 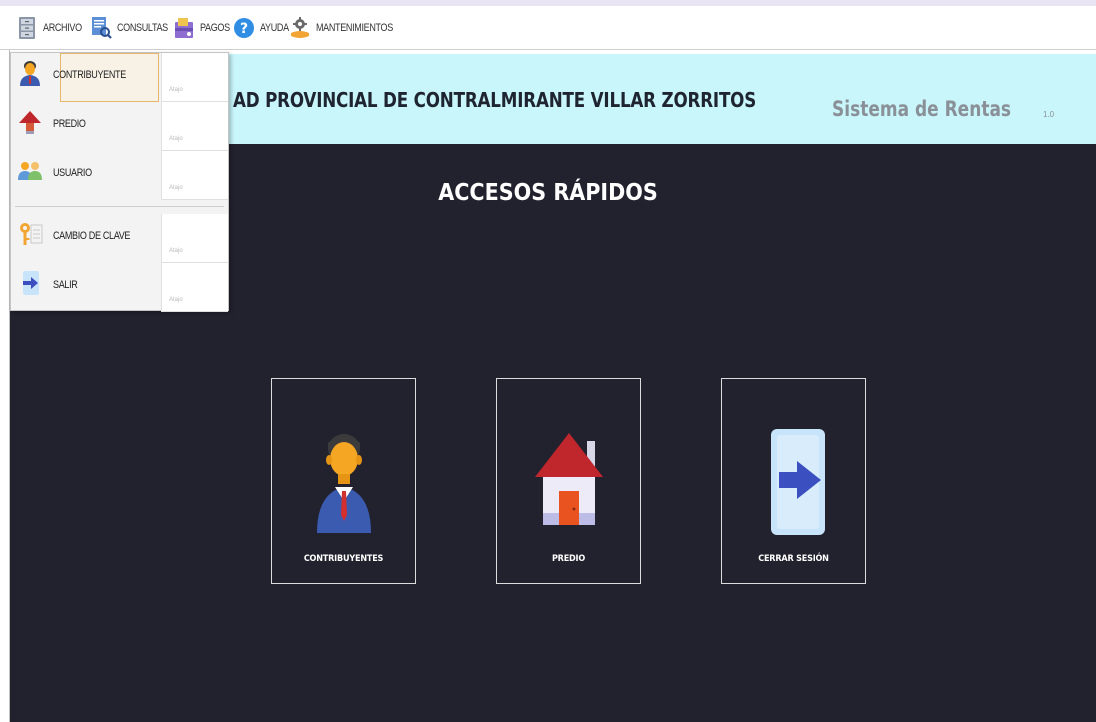 What do you see at coordinates (343, 559) in the screenshot?
I see `tile-contribuyentes-label: CONTRIBUYENTES` at bounding box center [343, 559].